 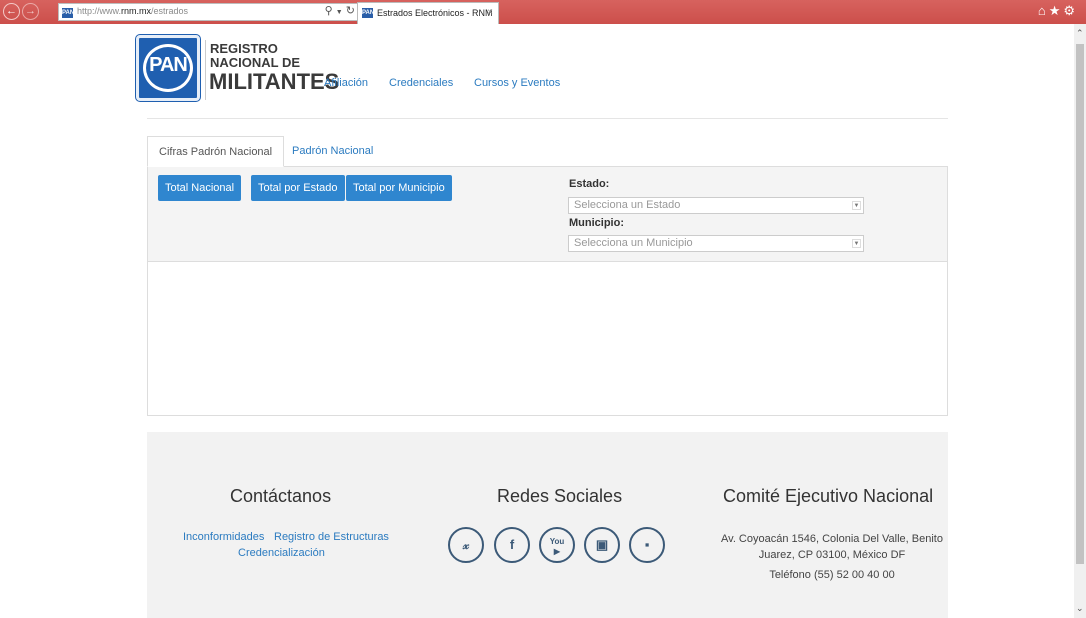 What do you see at coordinates (350, 11) in the screenshot?
I see `refresh-icon: ↻` at bounding box center [350, 11].